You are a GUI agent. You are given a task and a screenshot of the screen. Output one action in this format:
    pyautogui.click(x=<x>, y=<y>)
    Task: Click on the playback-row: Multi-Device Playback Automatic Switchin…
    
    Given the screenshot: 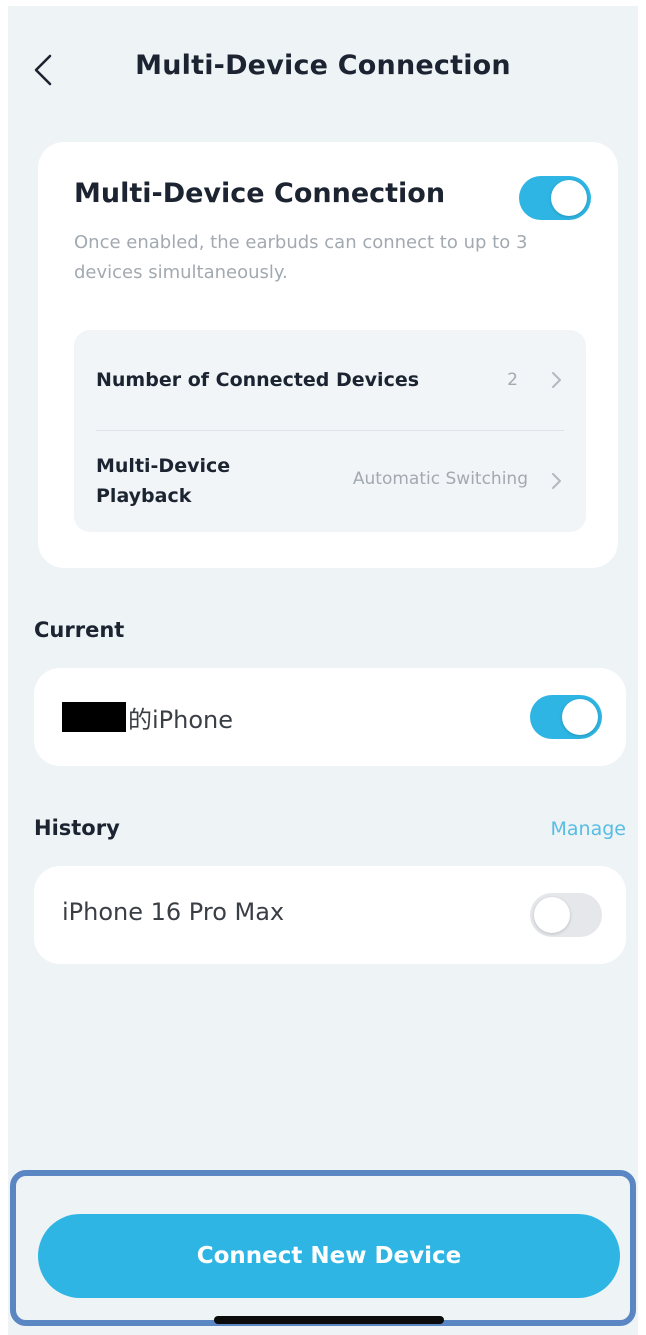 What is the action you would take?
    pyautogui.click(x=330, y=481)
    